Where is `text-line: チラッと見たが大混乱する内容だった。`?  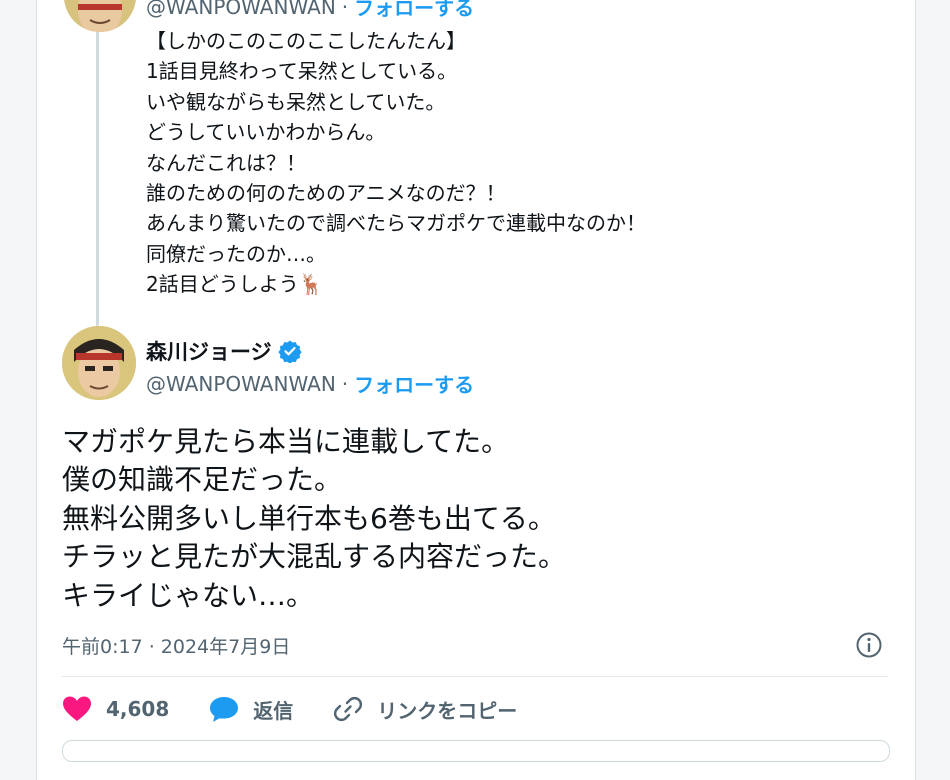 text-line: チラッと見たが大混乱する内容だった。 is located at coordinates (314, 557).